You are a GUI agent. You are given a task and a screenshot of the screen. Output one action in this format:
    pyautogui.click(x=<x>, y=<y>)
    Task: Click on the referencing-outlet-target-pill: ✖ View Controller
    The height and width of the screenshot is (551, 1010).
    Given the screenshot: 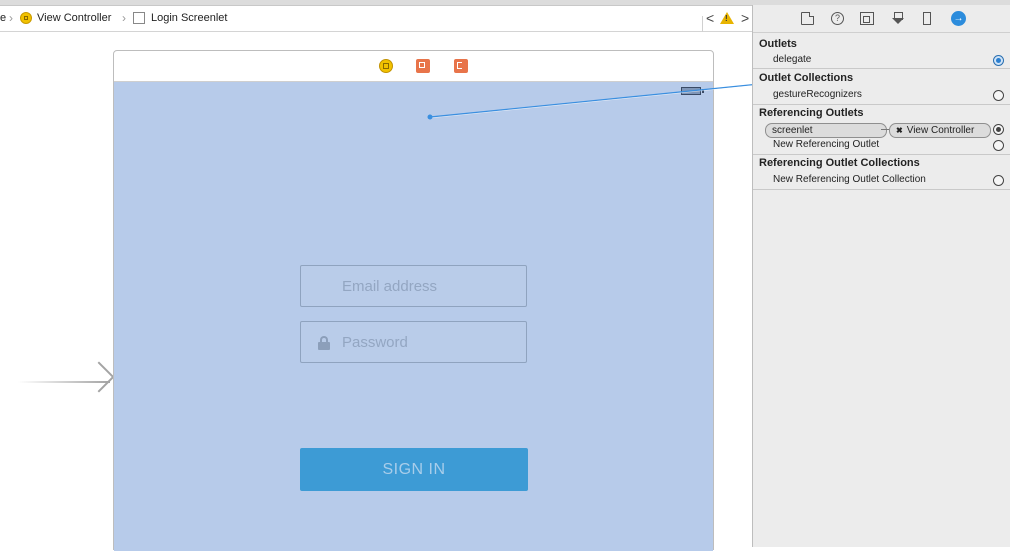 What is the action you would take?
    pyautogui.click(x=940, y=130)
    